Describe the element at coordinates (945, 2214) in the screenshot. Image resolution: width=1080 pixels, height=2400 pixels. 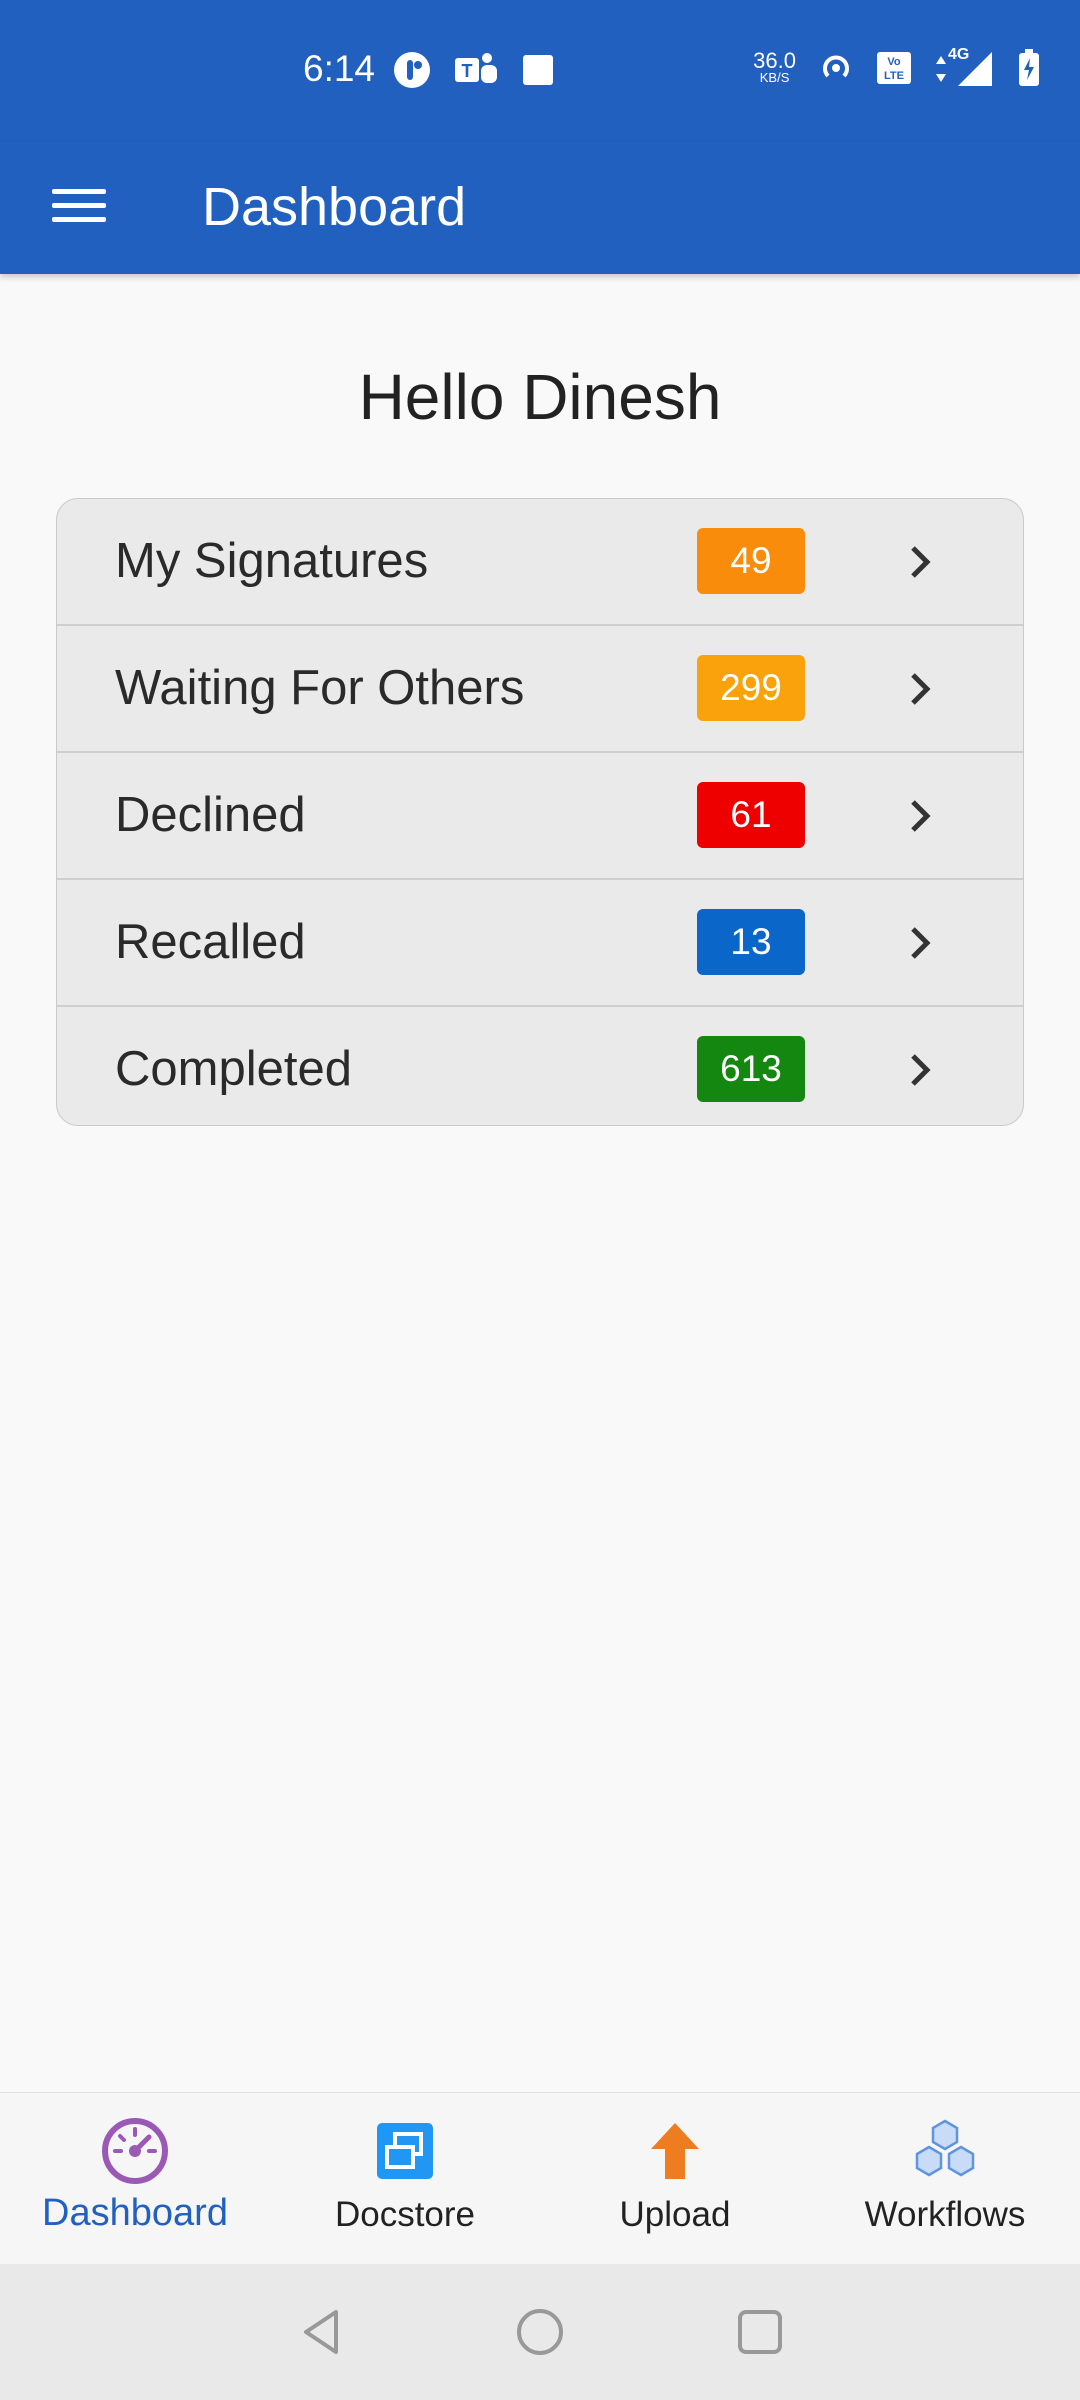
I see `nav-label: Workflows` at that location.